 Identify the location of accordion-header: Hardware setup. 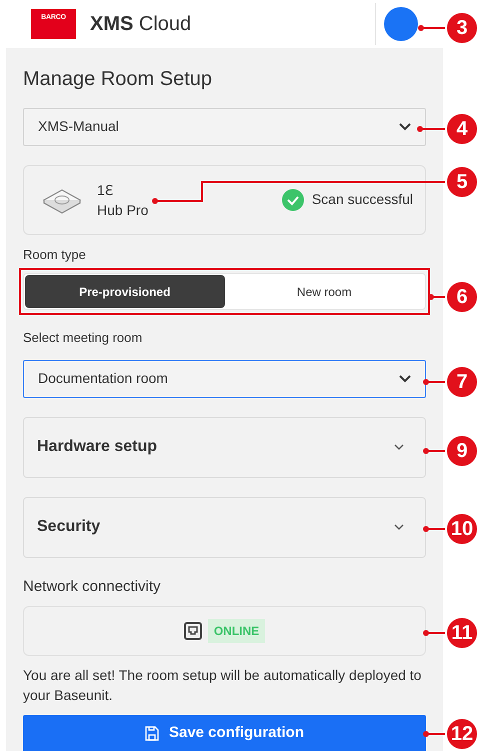
(224, 447).